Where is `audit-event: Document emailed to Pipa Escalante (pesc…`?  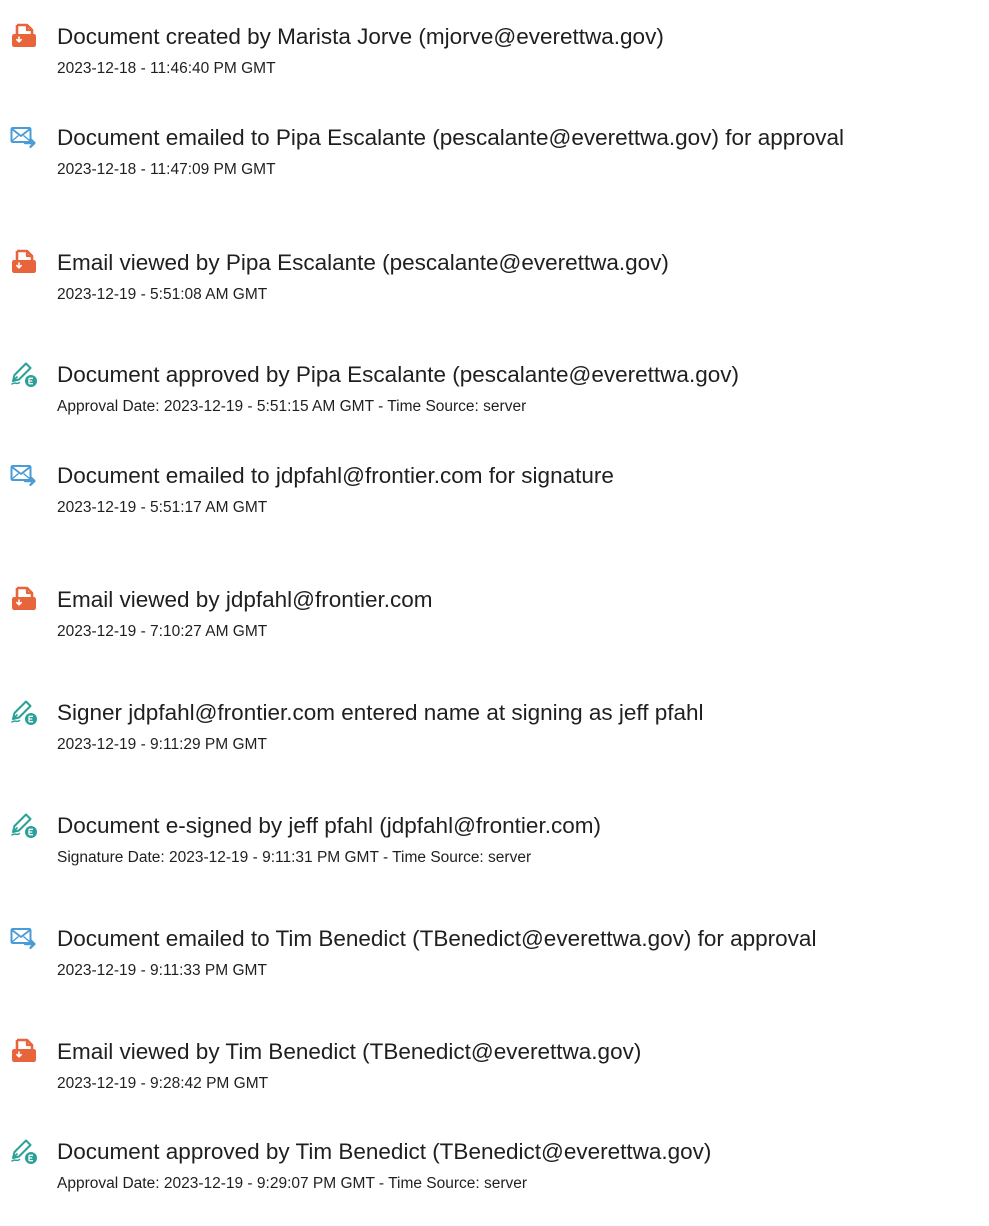 audit-event: Document emailed to Pipa Escalante (pesc… is located at coordinates (494, 156).